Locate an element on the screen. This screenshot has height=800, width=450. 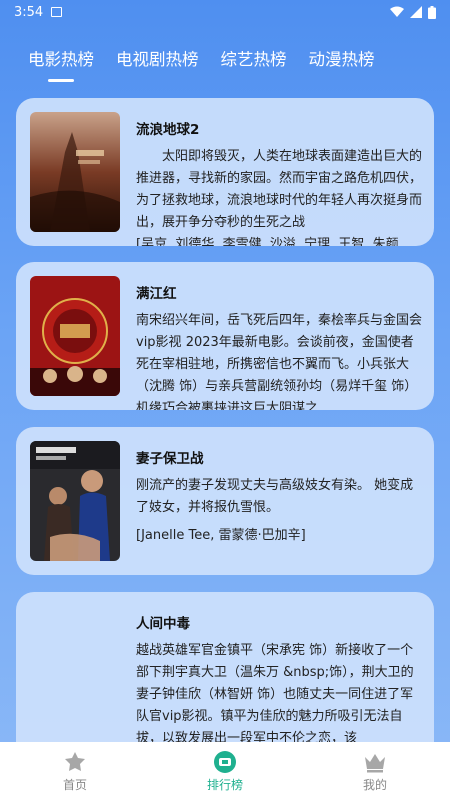
signal-icon is located at coordinates (416, 12).